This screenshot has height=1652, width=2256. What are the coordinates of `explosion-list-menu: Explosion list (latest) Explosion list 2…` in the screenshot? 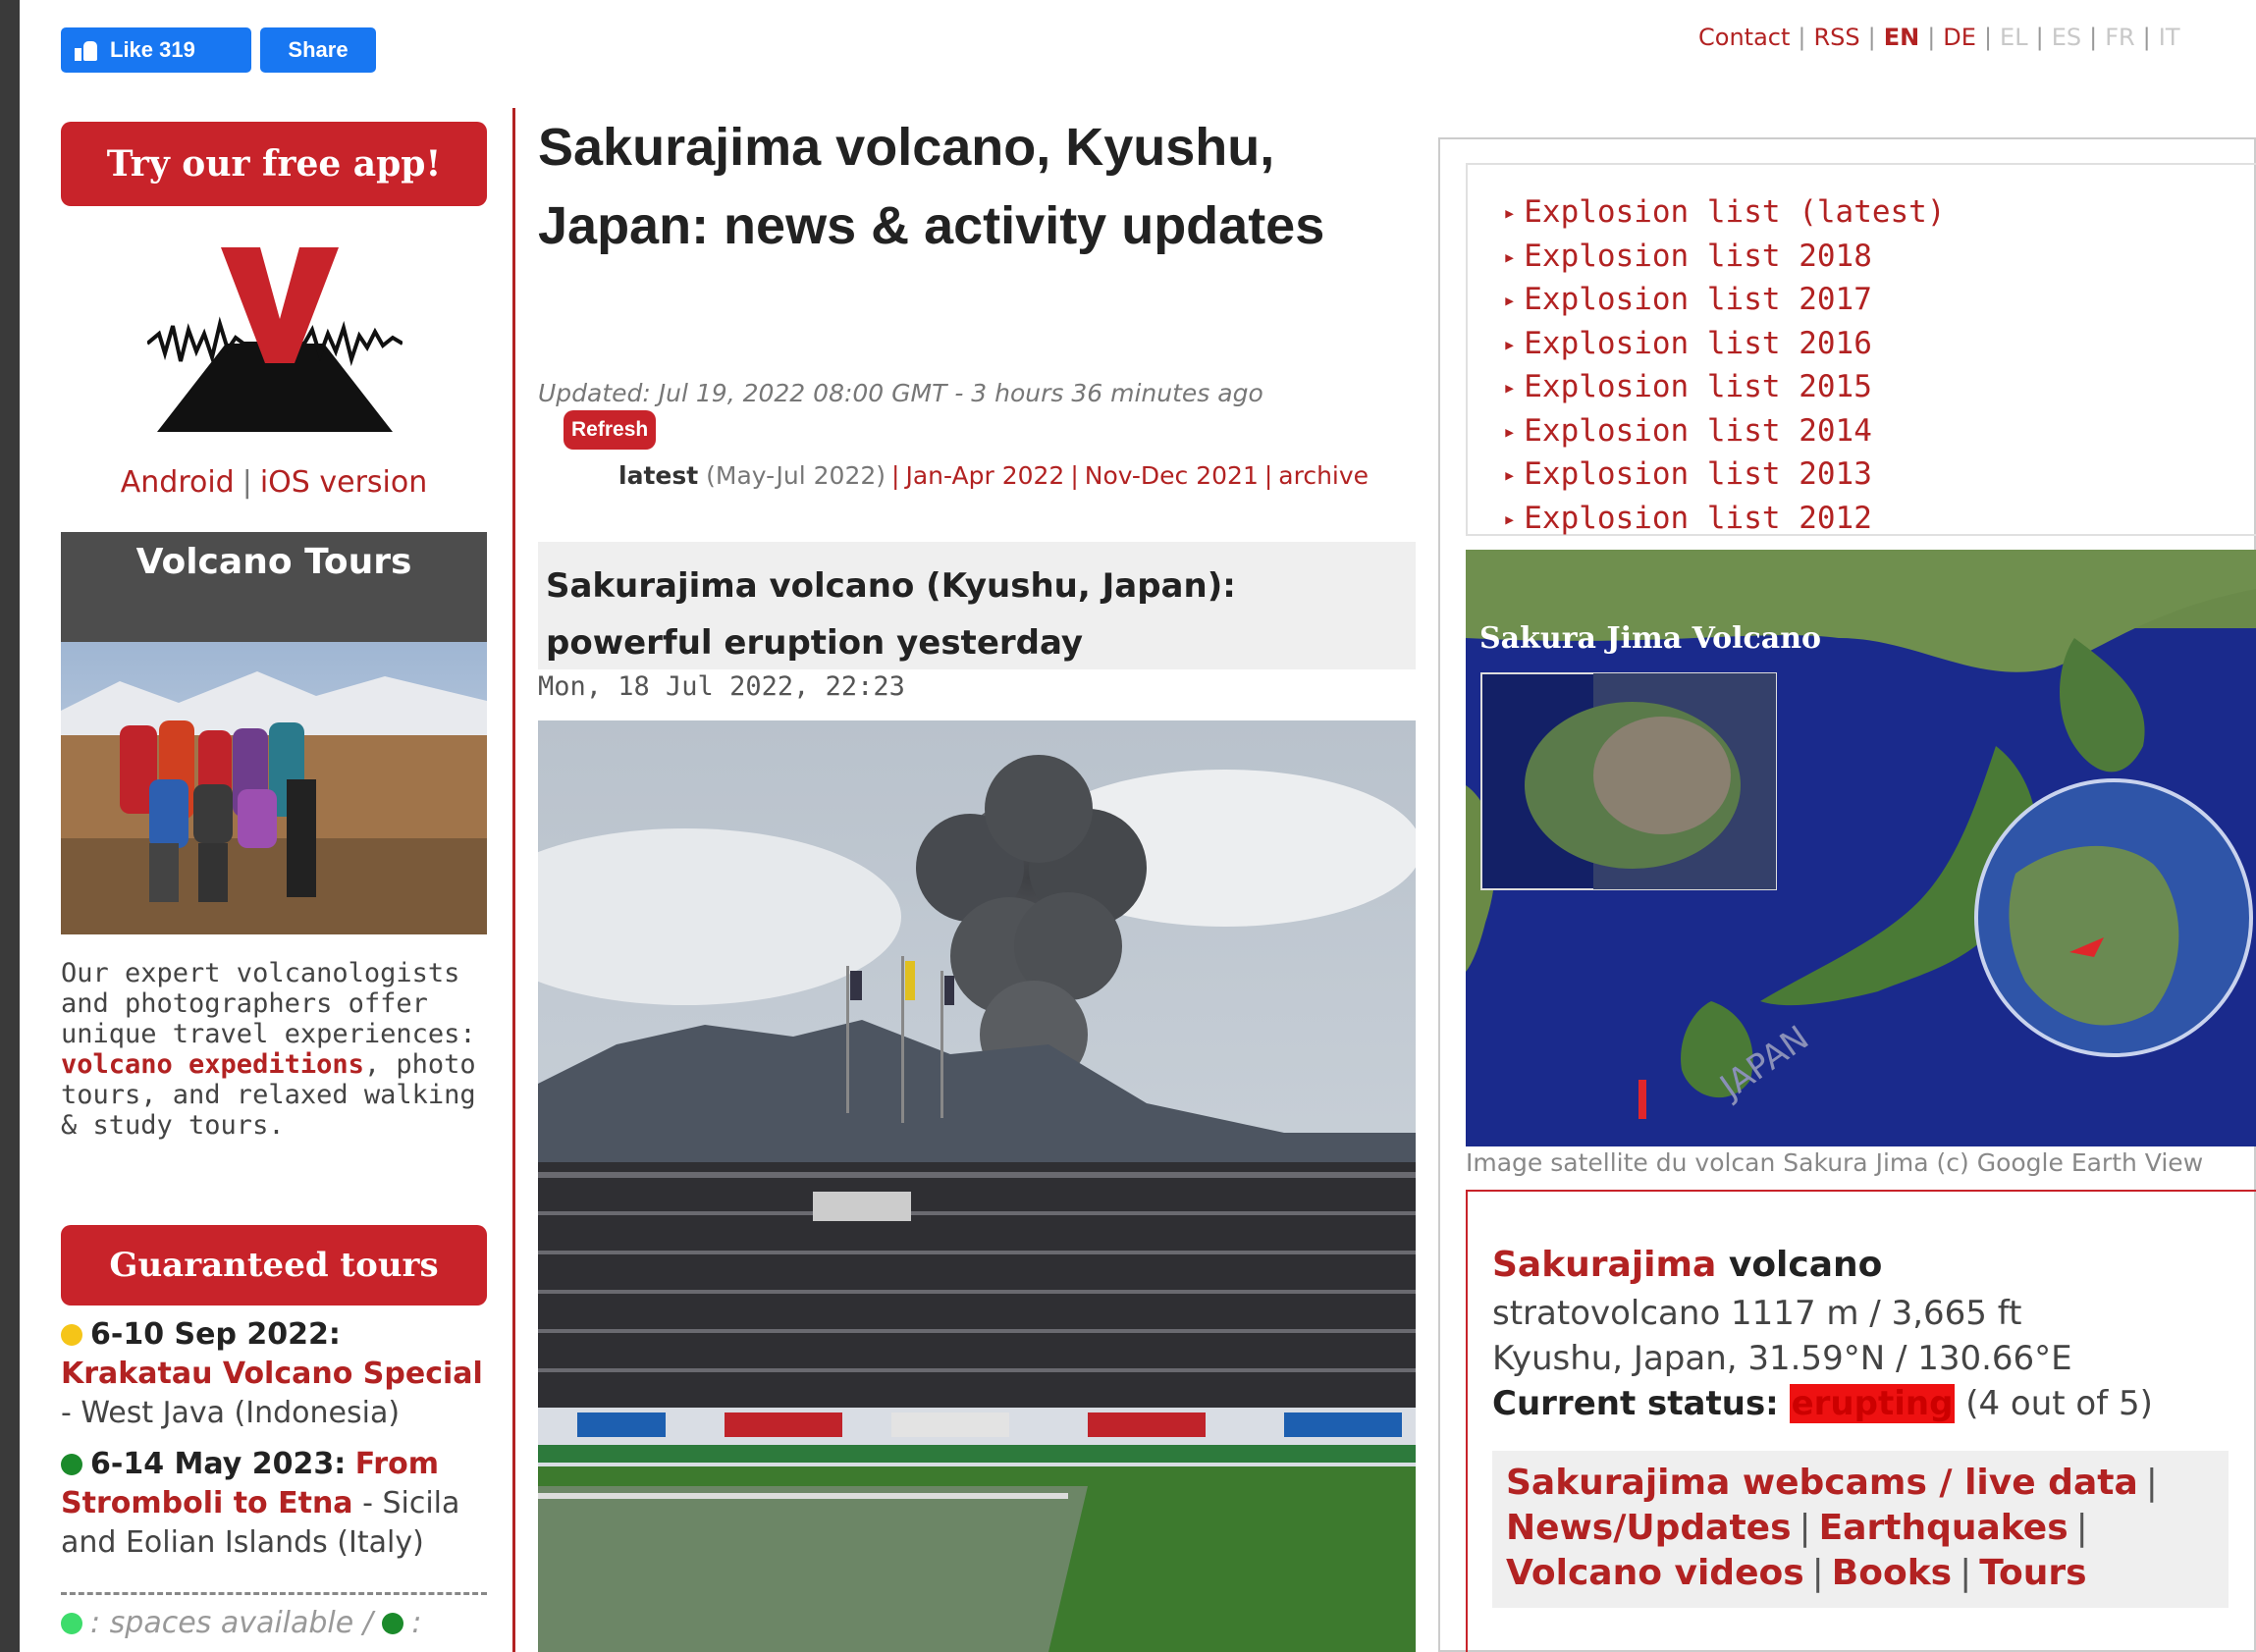 It's located at (1861, 349).